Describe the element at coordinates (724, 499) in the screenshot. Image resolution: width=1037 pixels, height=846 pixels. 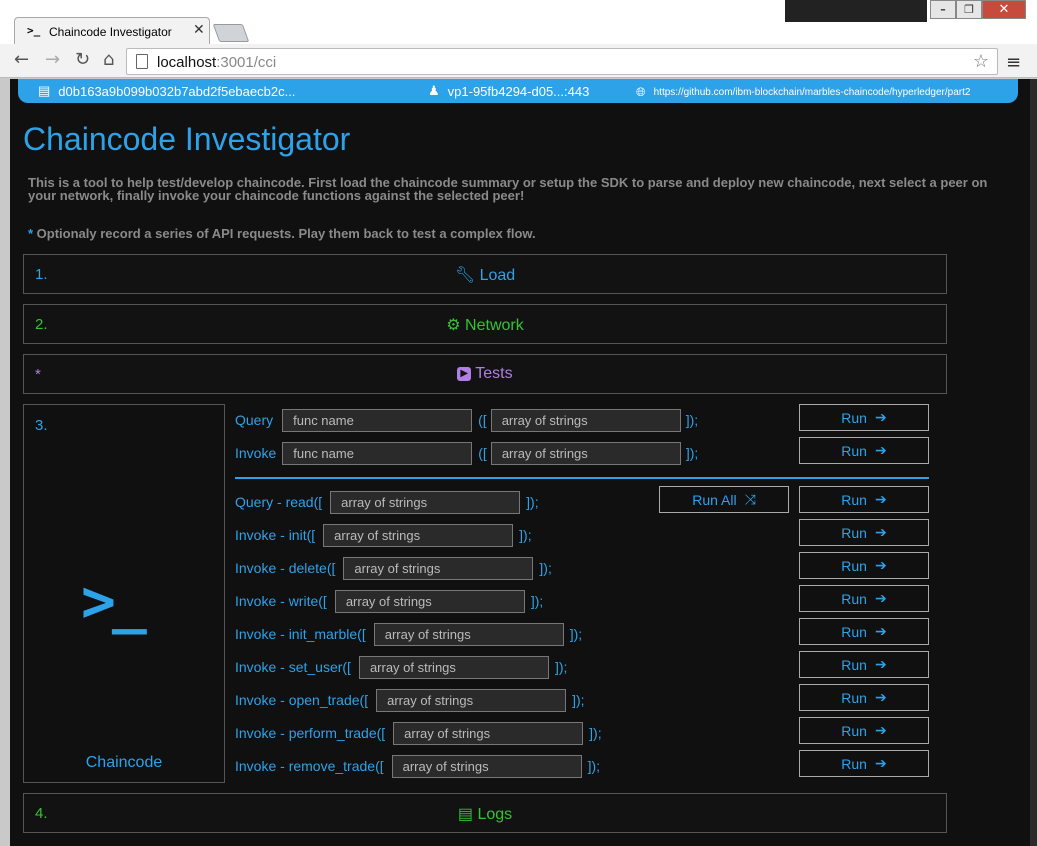
I see `run-all-button: Run All ⤨` at that location.